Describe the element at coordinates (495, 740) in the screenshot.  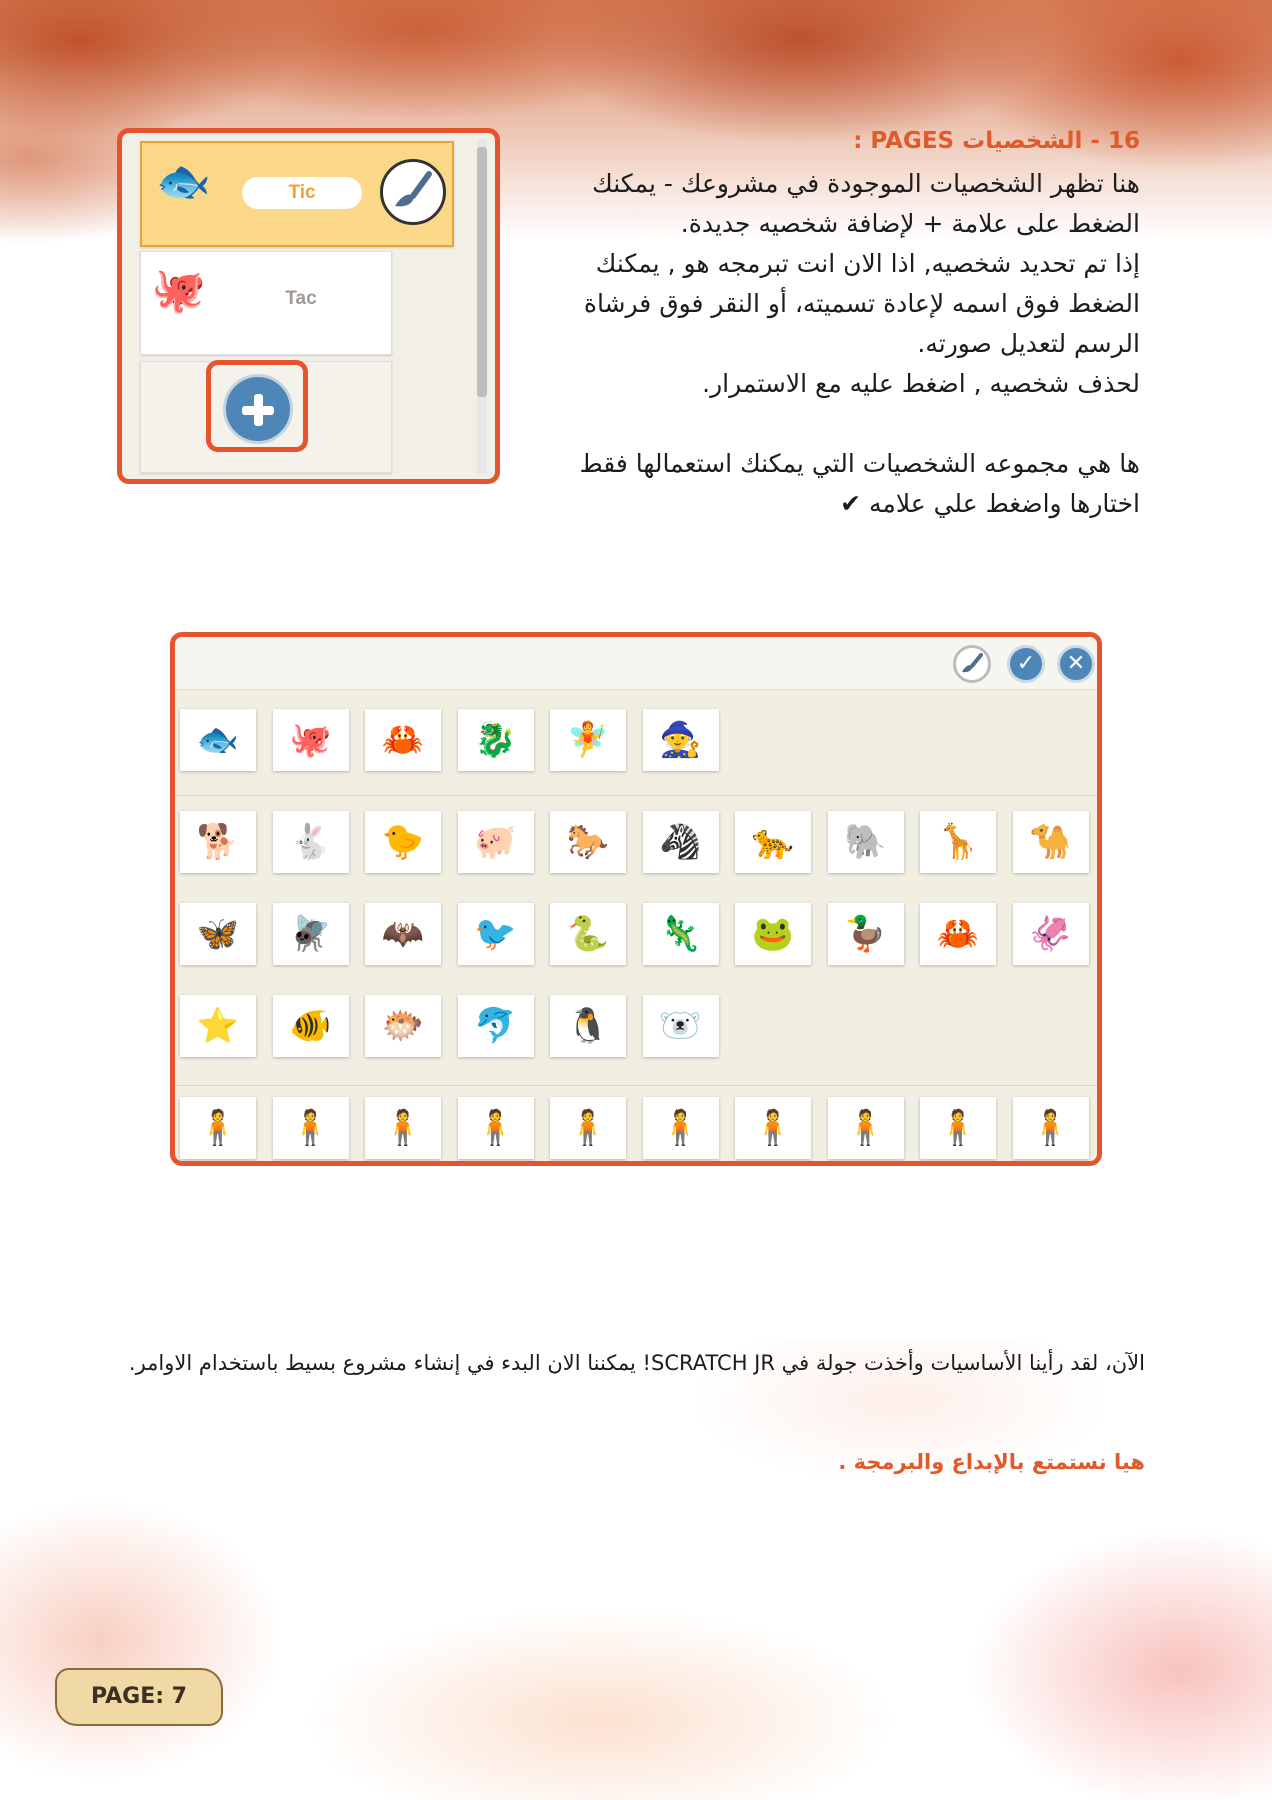
I see `character-tile: 🐉` at that location.